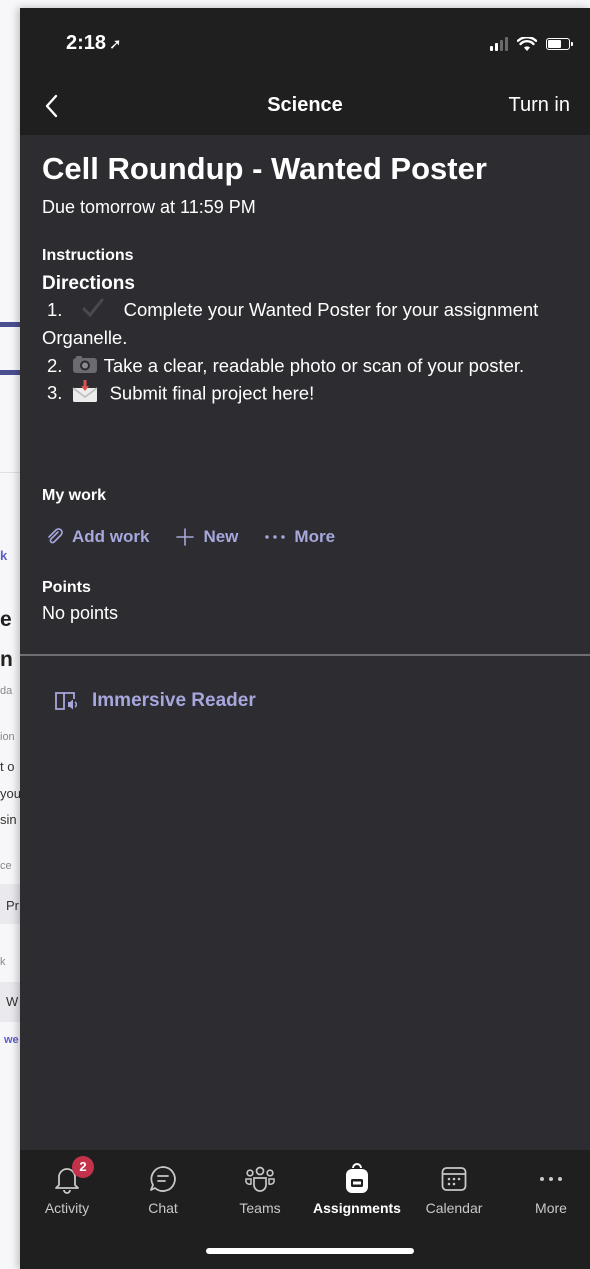  I want to click on instruction-step: 3. Submit final project here!, so click(311, 394).